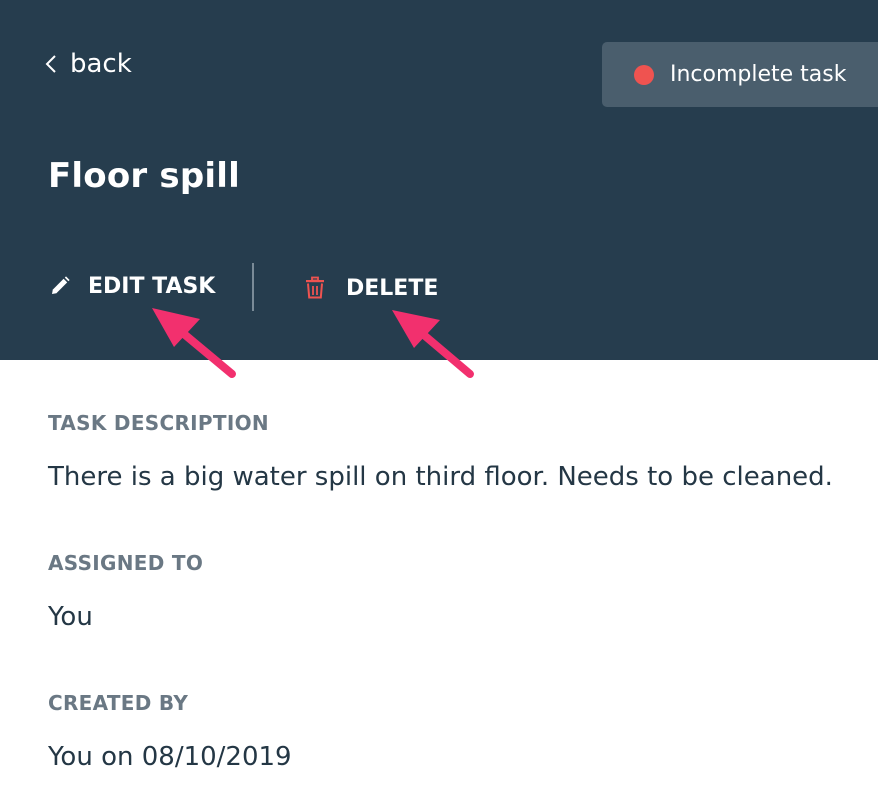 The height and width of the screenshot is (788, 878). Describe the element at coordinates (758, 74) in the screenshot. I see `status-label: Incomplete task` at that location.